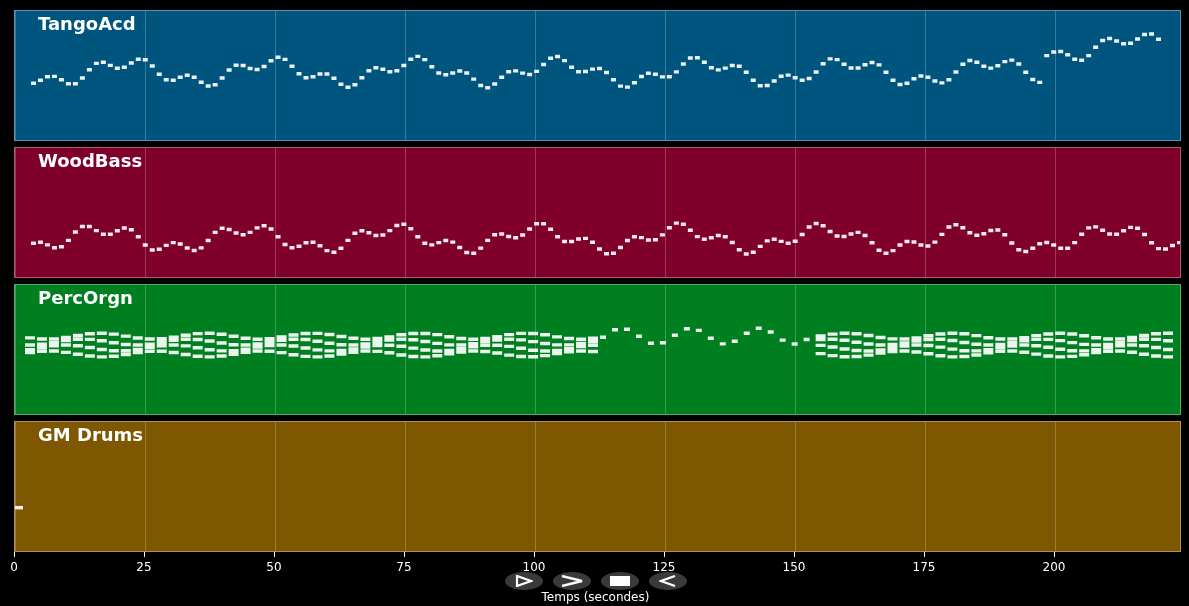 This screenshot has width=1189, height=606. I want to click on tick-label: 150, so click(794, 567).